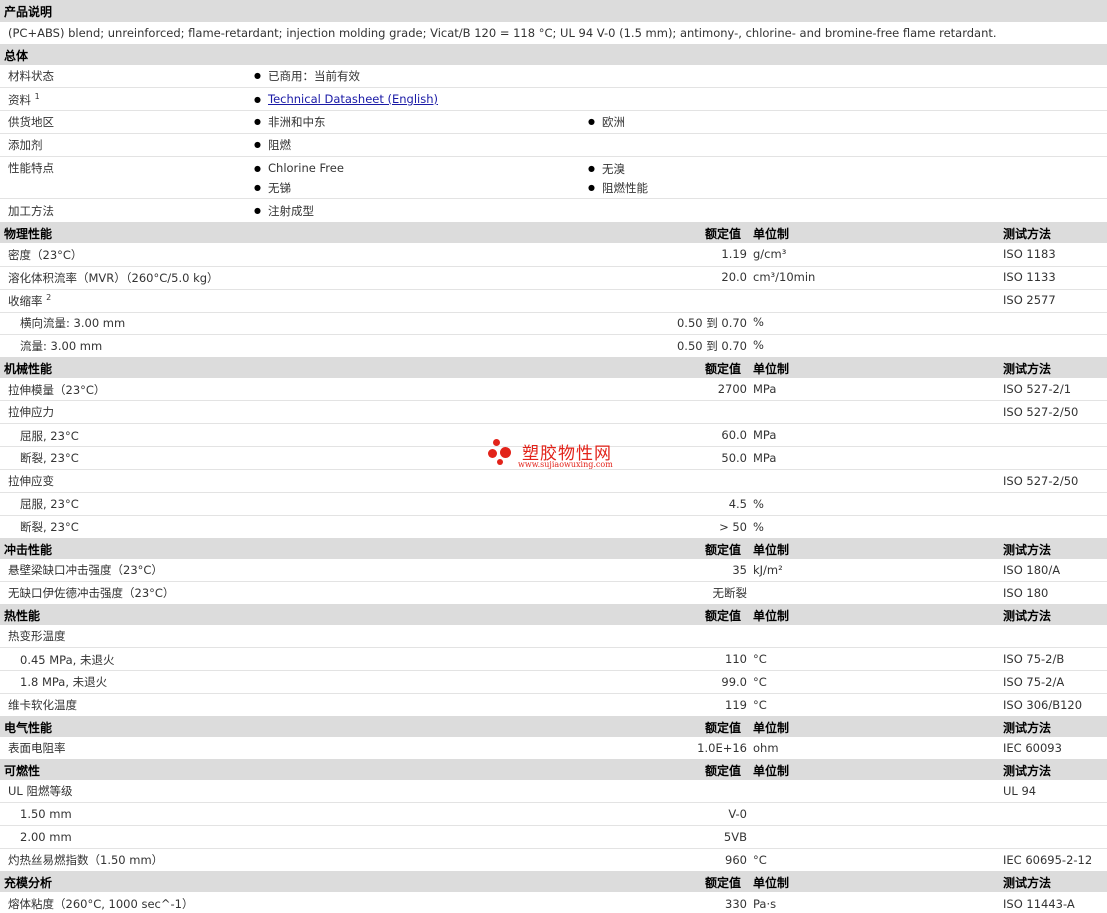 The height and width of the screenshot is (913, 1107). What do you see at coordinates (45, 255) in the screenshot?
I see `property-label: 密度（23°C）` at bounding box center [45, 255].